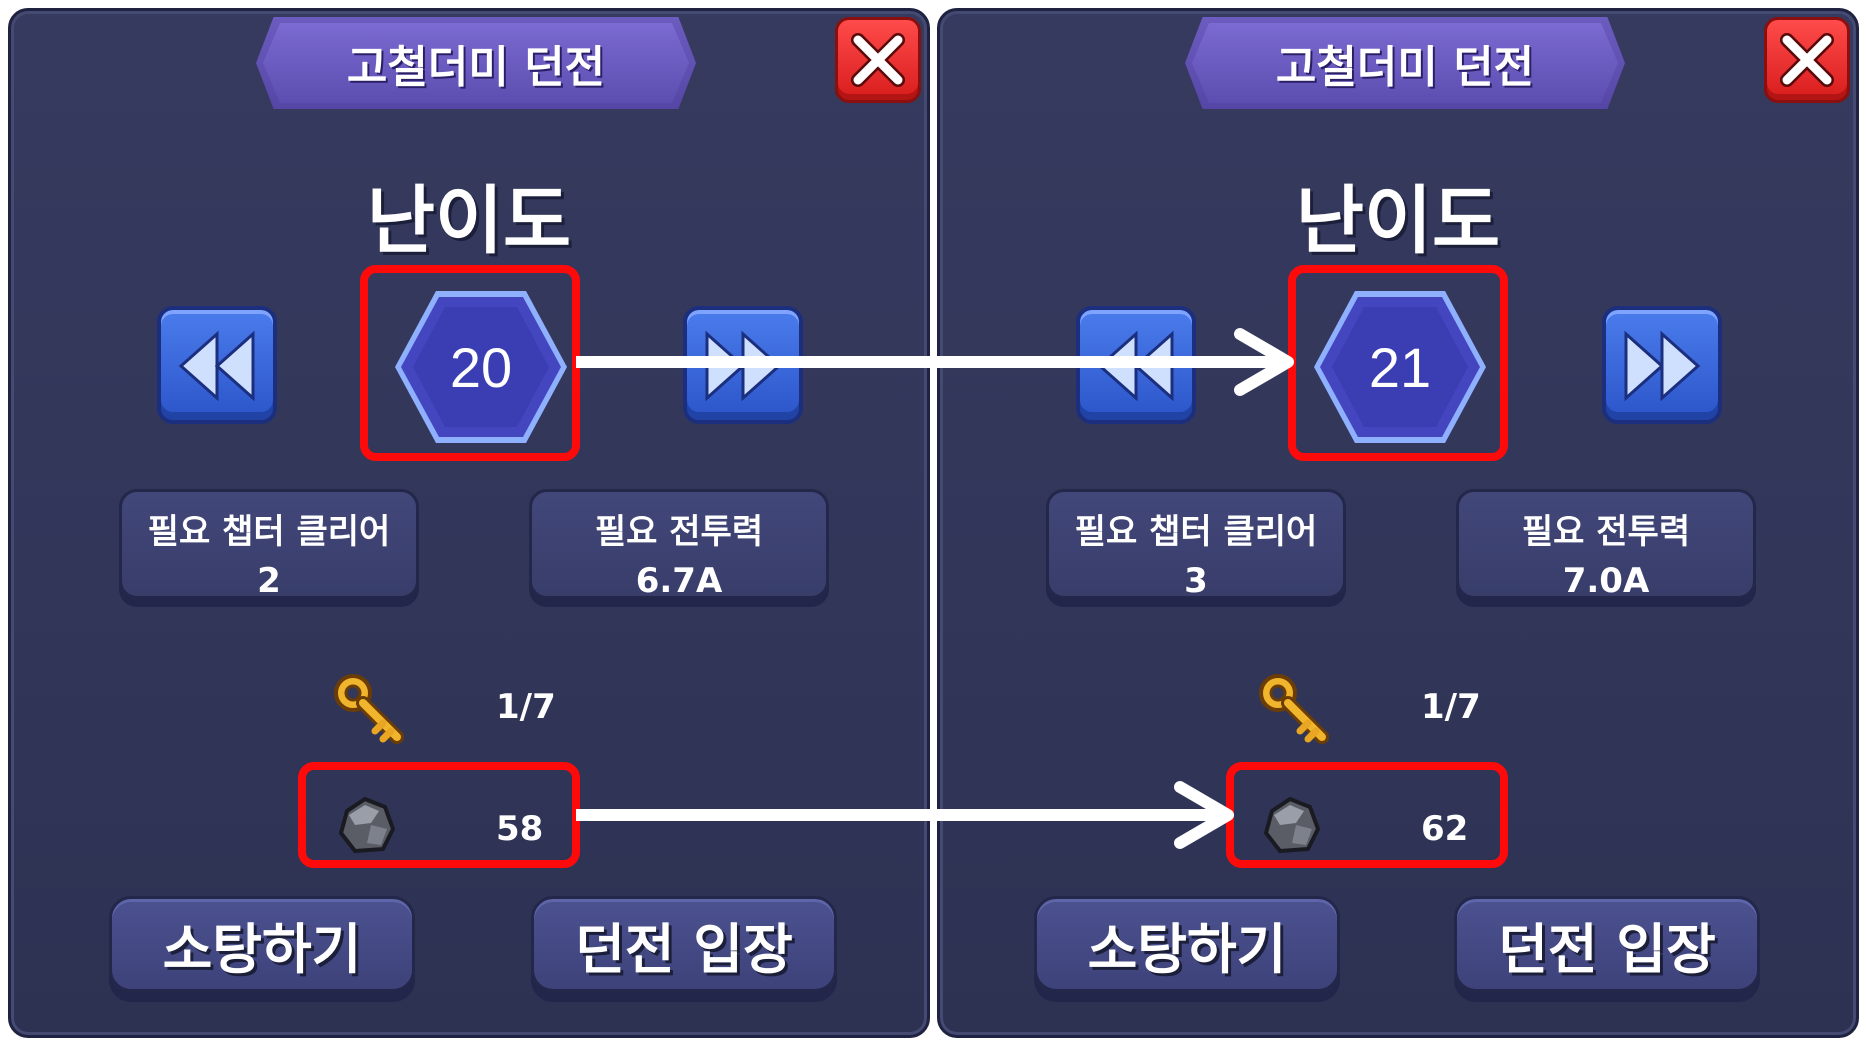 Image resolution: width=1866 pixels, height=1049 pixels. I want to click on ore-change-arrow-icon, so click(905, 815).